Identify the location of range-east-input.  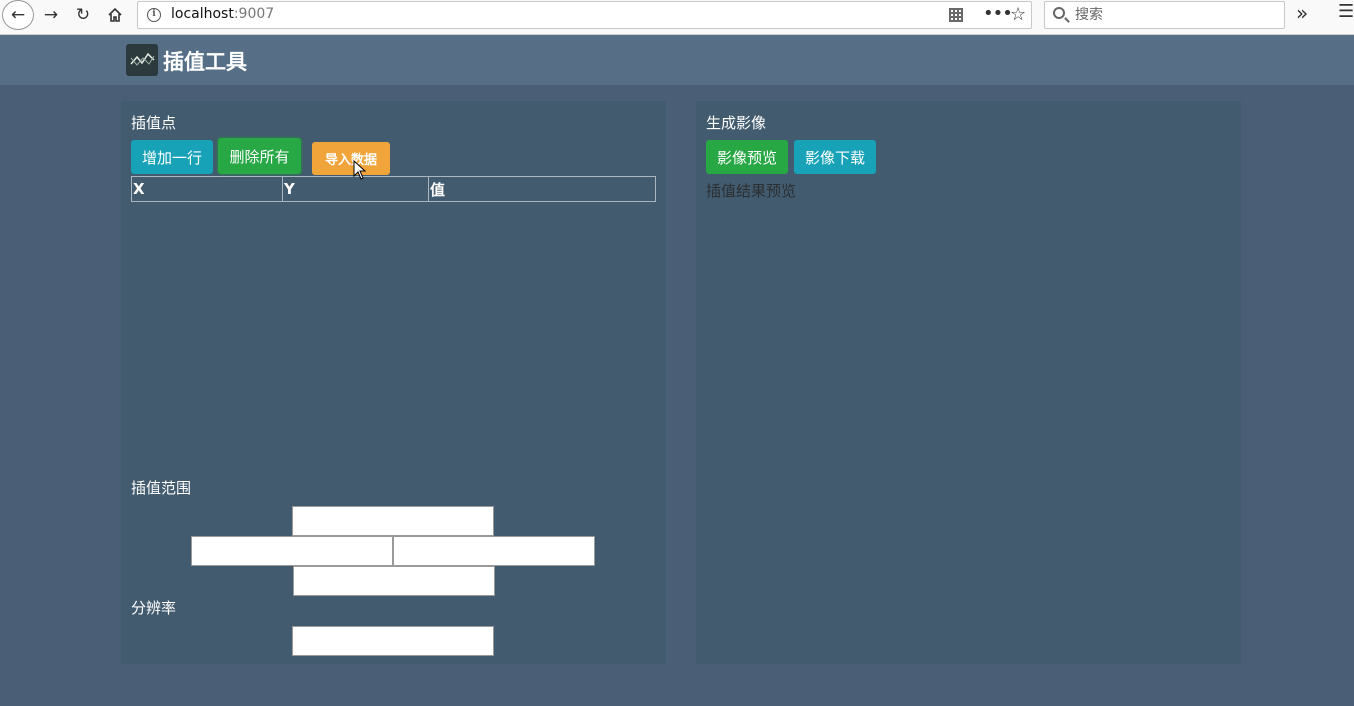
(494, 551).